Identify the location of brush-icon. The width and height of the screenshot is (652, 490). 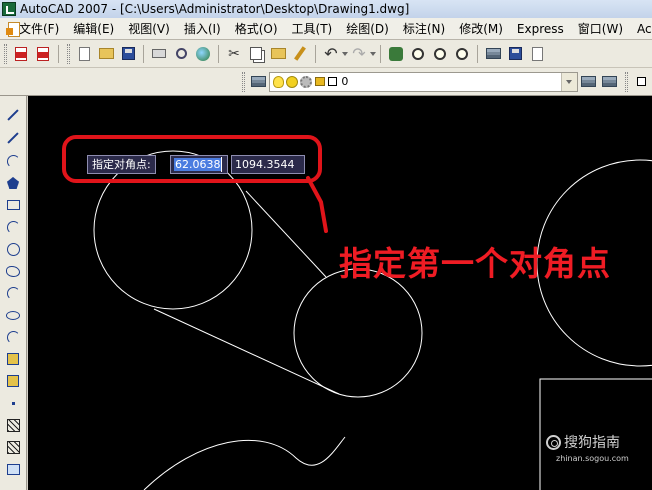
(300, 53).